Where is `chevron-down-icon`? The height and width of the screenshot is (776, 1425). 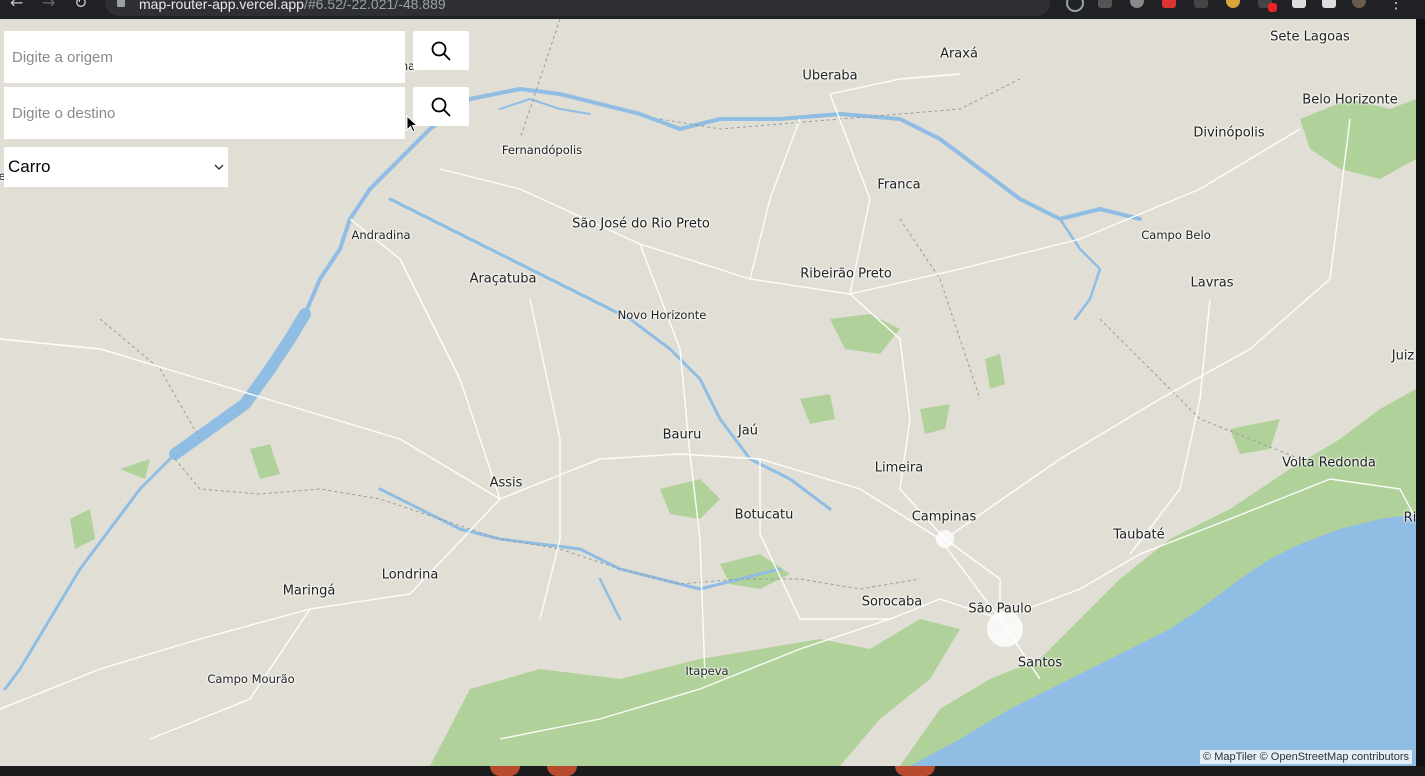
chevron-down-icon is located at coordinates (219, 167).